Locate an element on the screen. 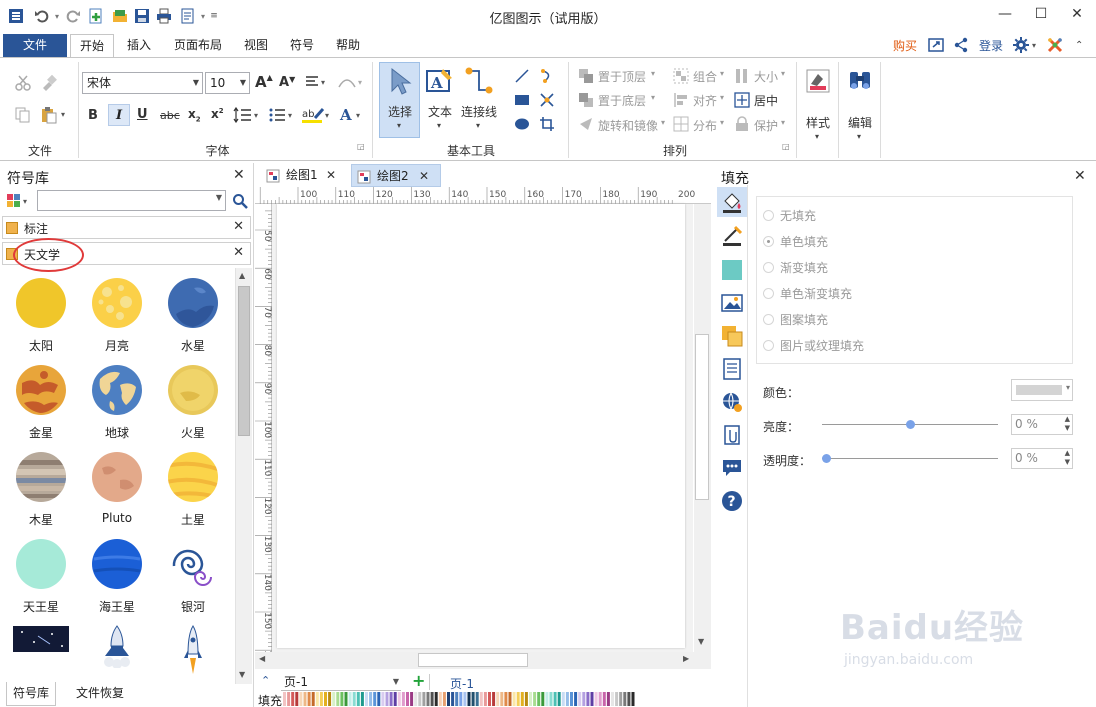  text-tool-dropdown-icon: ▾ is located at coordinates (439, 125).